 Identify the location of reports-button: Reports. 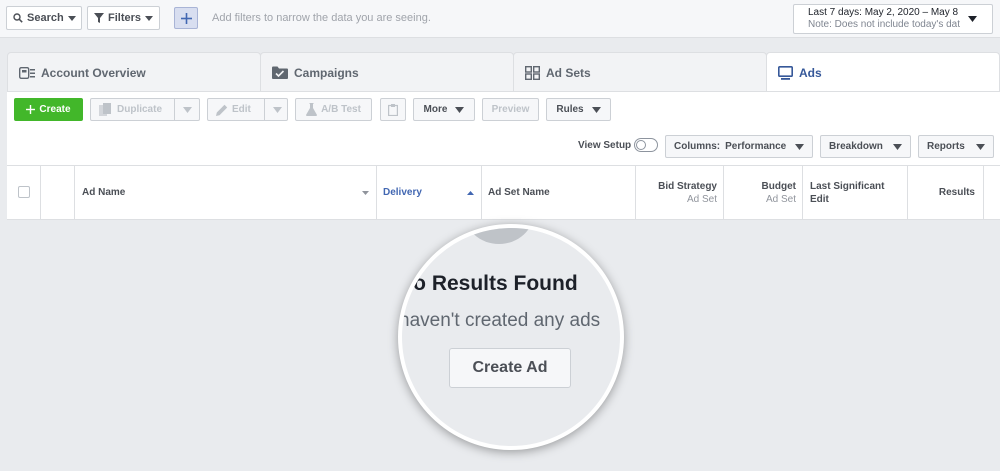
(956, 146).